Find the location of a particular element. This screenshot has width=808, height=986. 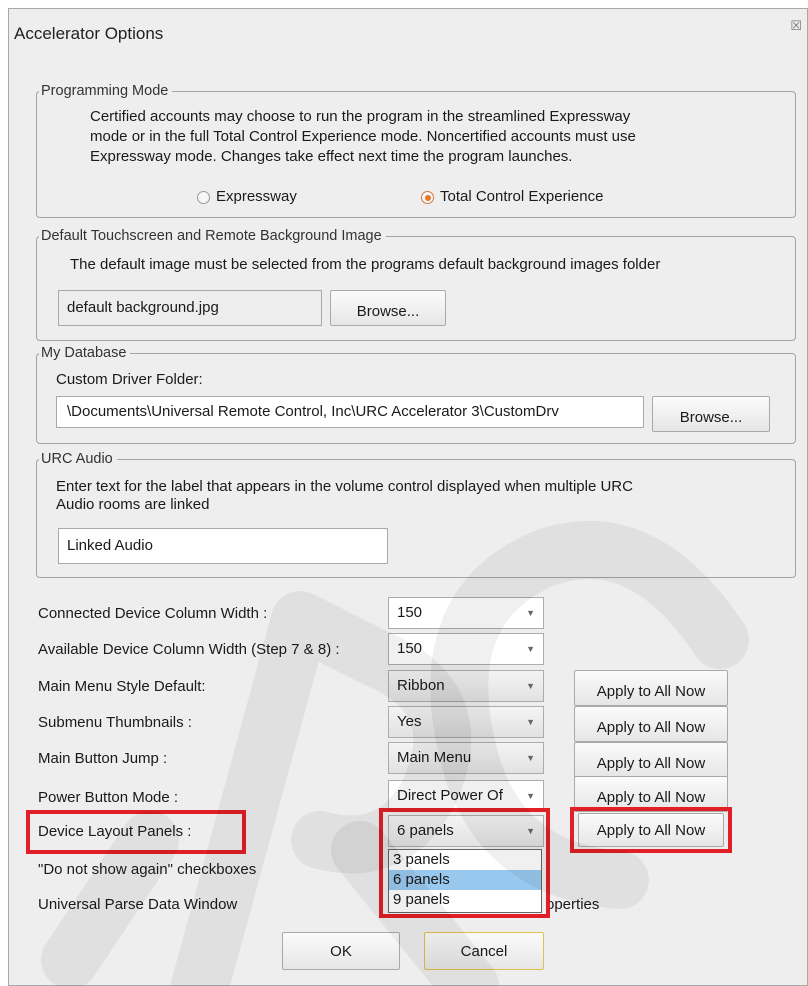

main-menu-style-combo: Ribbon ▼ is located at coordinates (466, 686).